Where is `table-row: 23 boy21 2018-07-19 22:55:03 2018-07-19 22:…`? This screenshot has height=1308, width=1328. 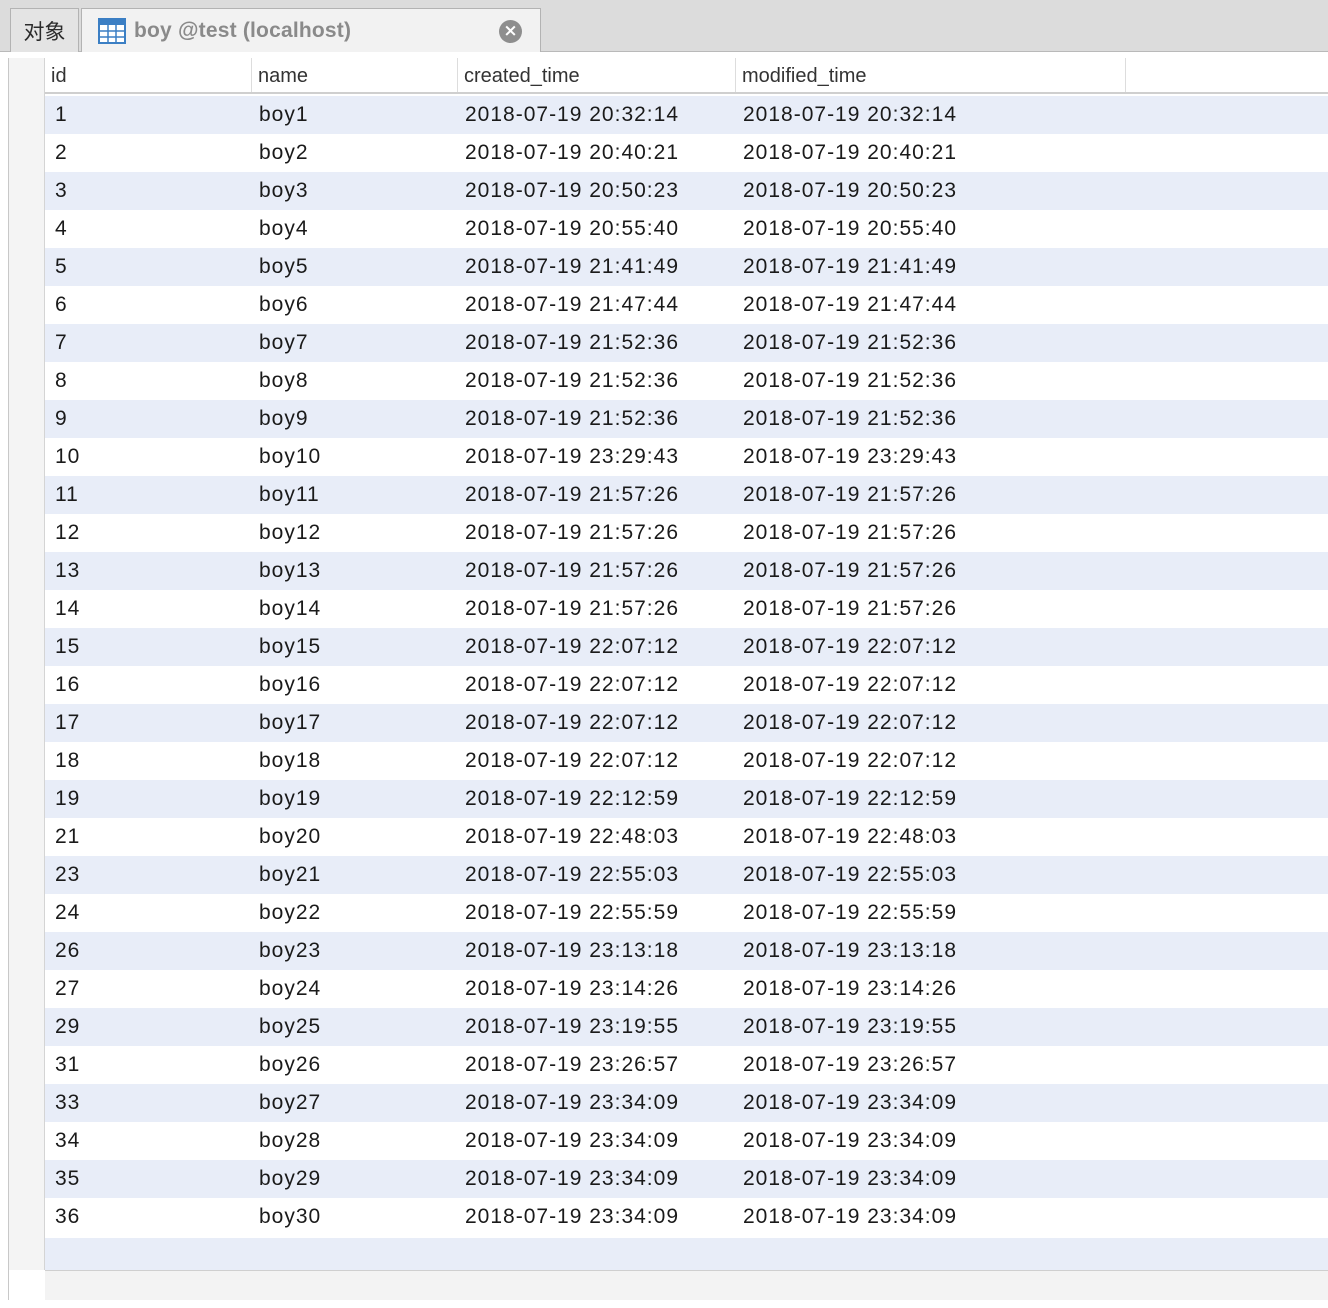
table-row: 23 boy21 2018-07-19 22:55:03 2018-07-19 22:… is located at coordinates (686, 875).